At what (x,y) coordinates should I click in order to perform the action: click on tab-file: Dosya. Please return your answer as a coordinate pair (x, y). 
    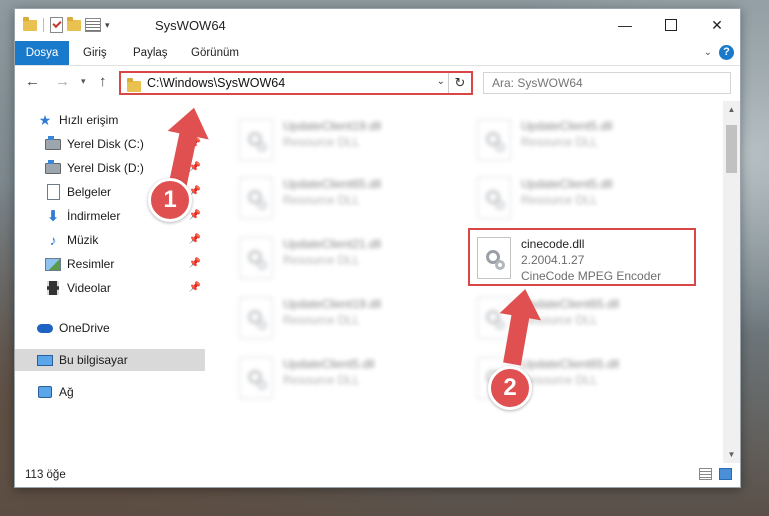
    Looking at the image, I should click on (42, 53).